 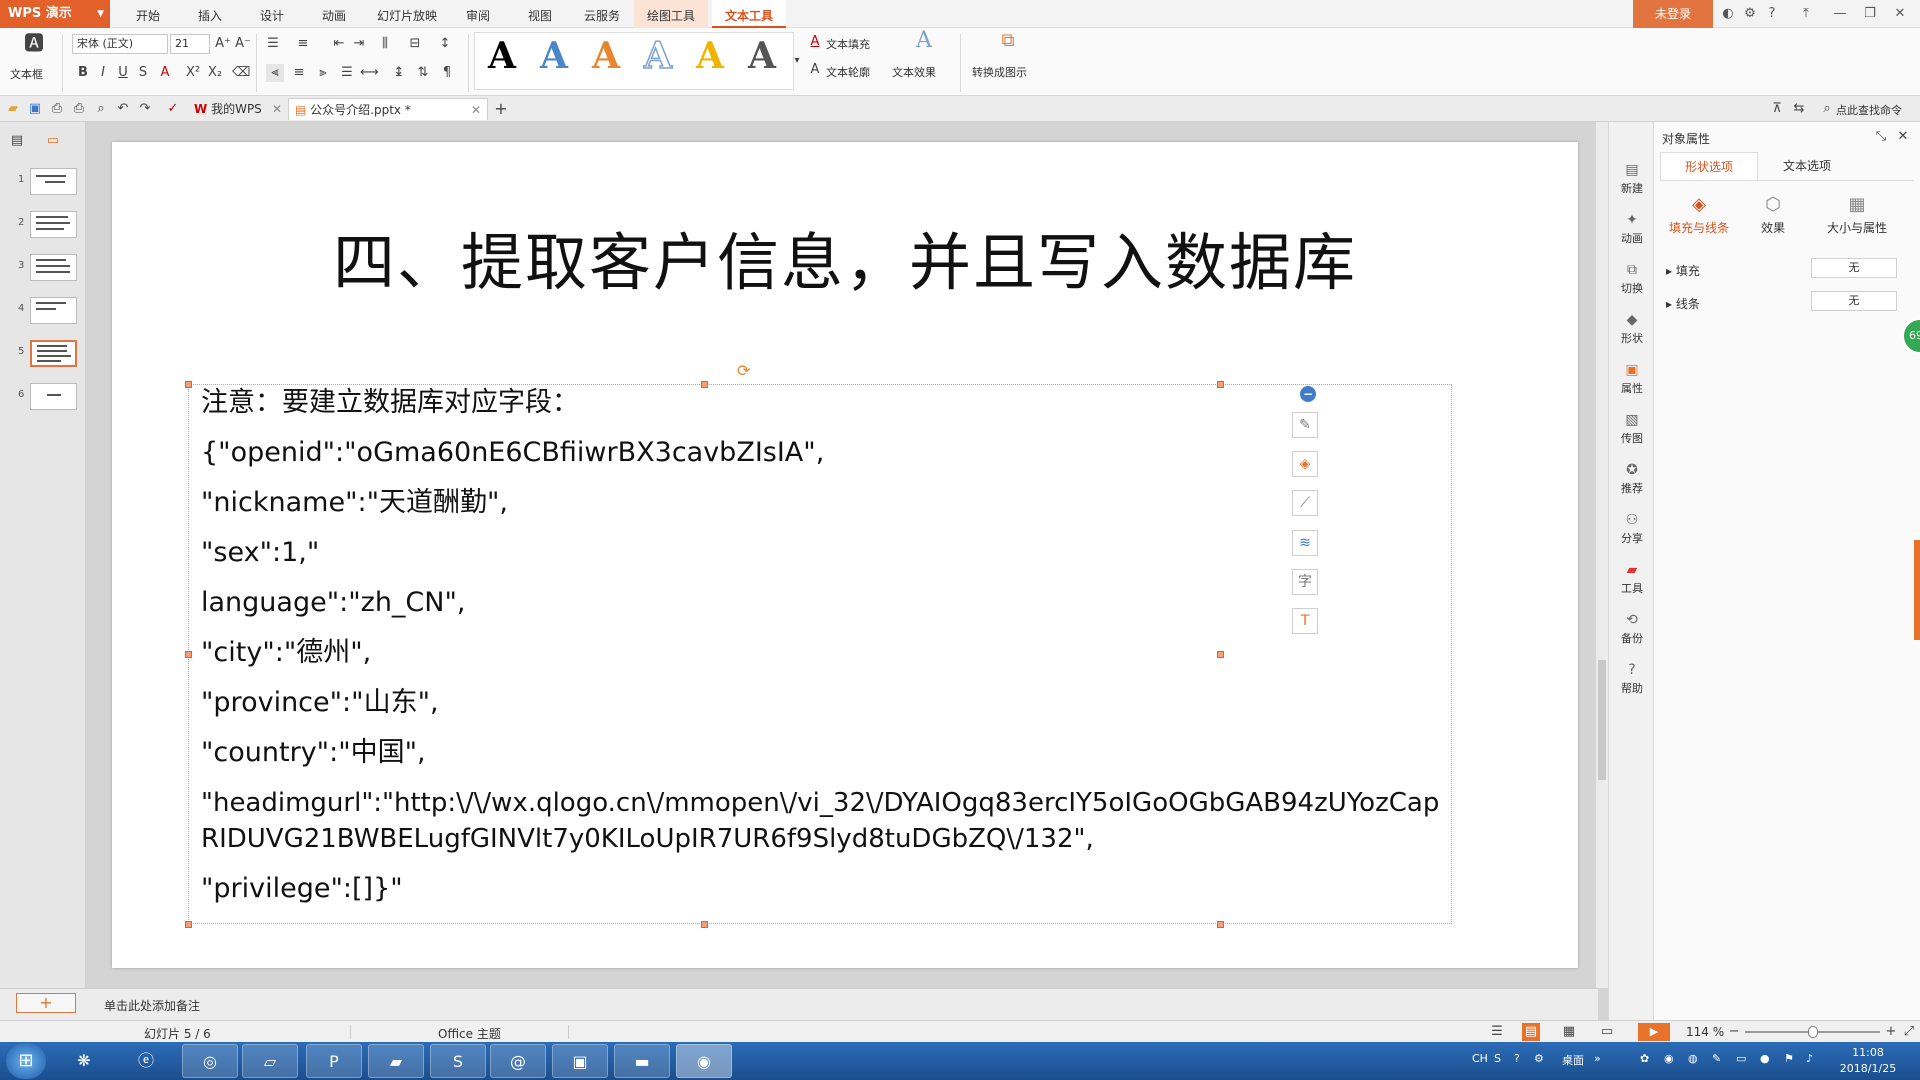 What do you see at coordinates (34, 45) in the screenshot?
I see `textbox-icon: 🅰` at bounding box center [34, 45].